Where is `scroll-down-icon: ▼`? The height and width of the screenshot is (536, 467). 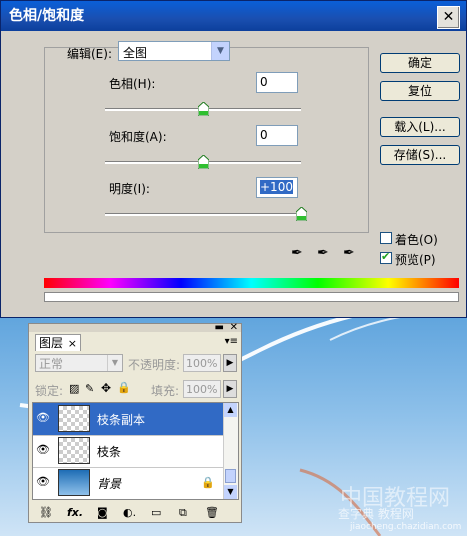 scroll-down-icon: ▼ is located at coordinates (230, 492).